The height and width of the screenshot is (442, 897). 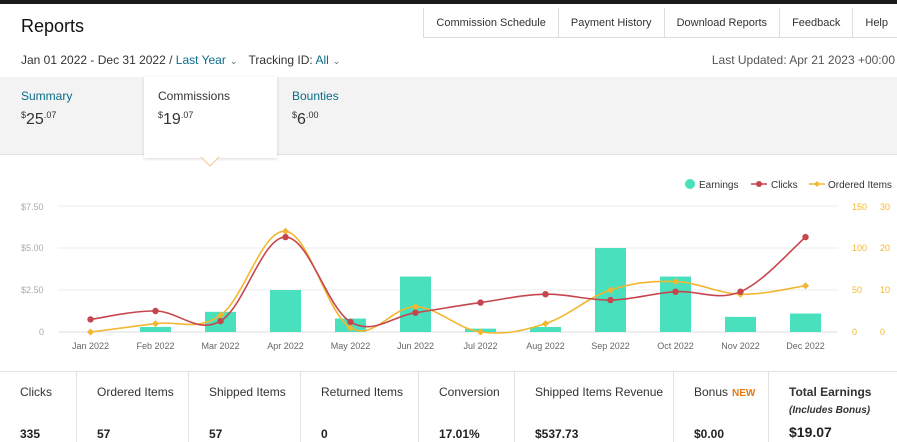 I want to click on legend-ordered-marker, so click(x=817, y=184).